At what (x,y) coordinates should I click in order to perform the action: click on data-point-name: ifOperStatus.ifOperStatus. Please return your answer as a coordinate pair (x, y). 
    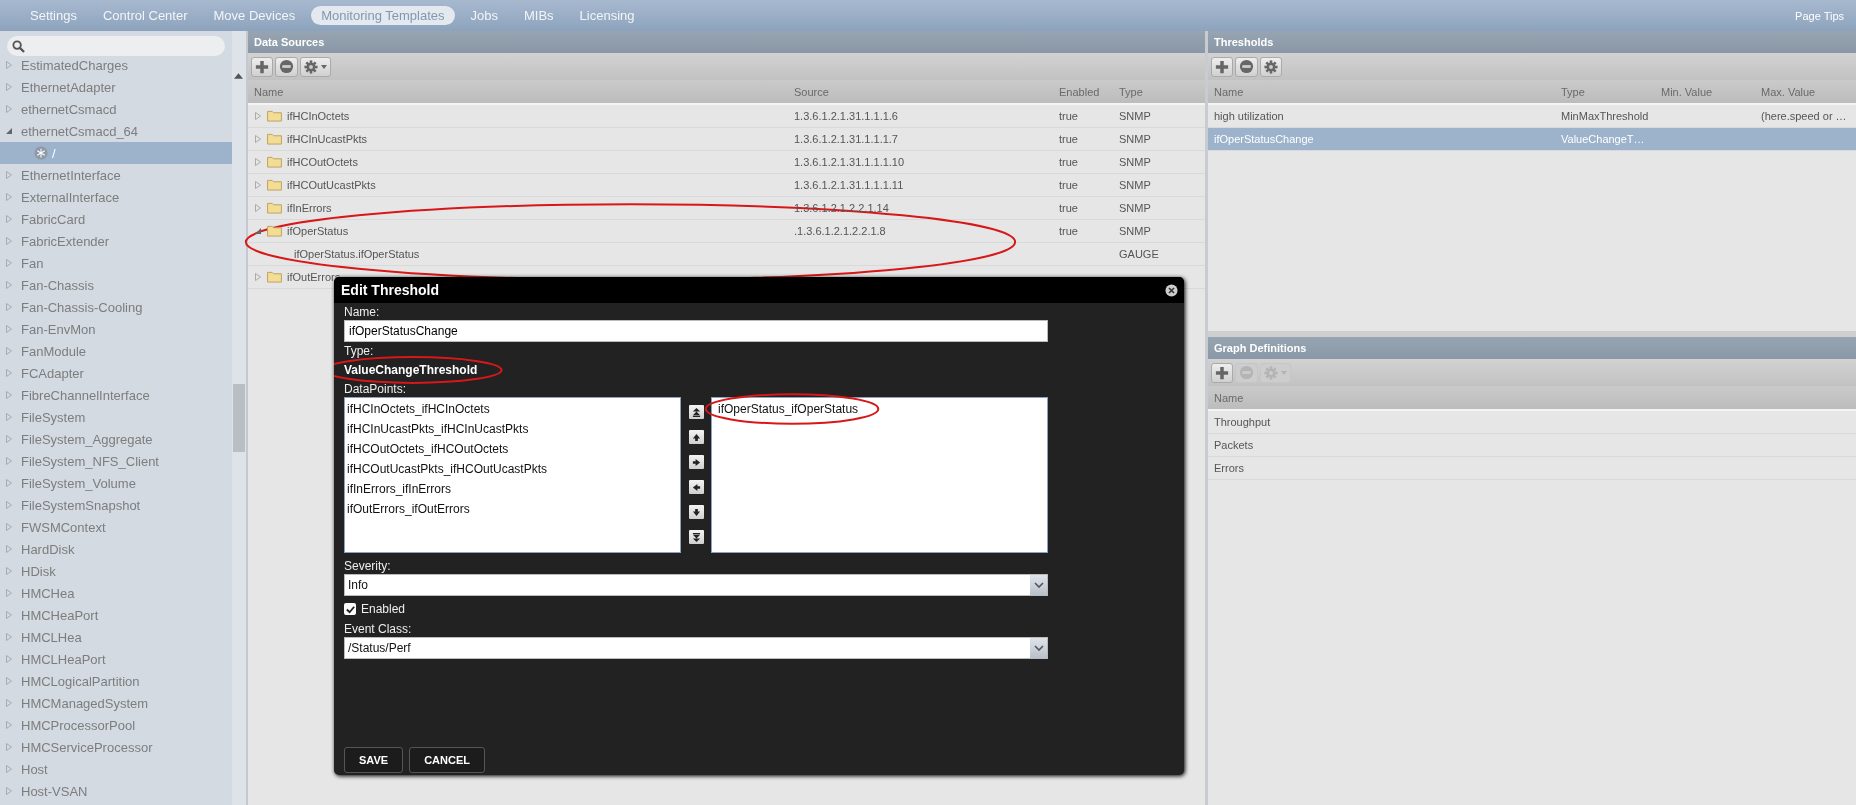
    Looking at the image, I should click on (518, 254).